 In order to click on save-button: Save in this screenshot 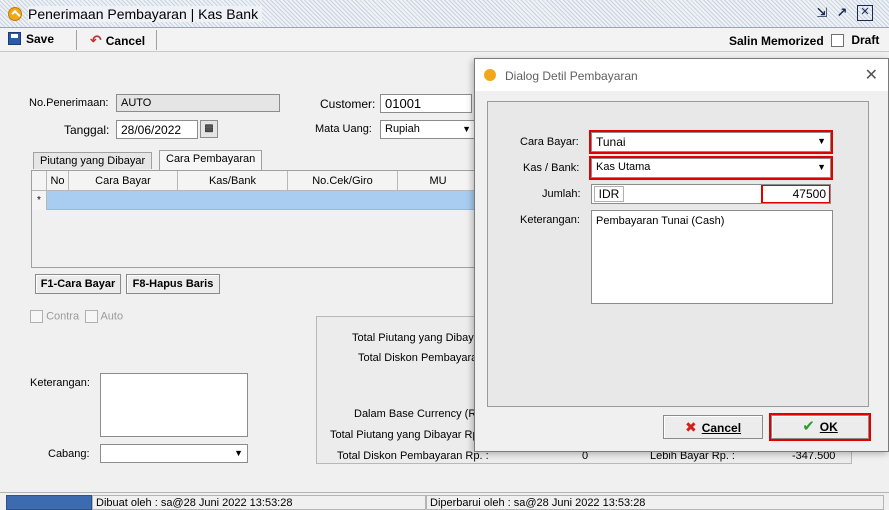, I will do `click(31, 39)`.